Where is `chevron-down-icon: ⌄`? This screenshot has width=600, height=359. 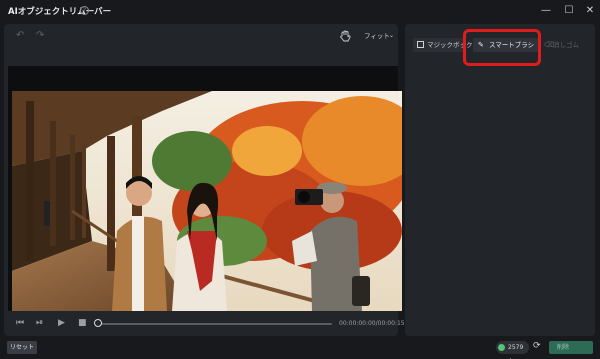 chevron-down-icon: ⌄ is located at coordinates (391, 35).